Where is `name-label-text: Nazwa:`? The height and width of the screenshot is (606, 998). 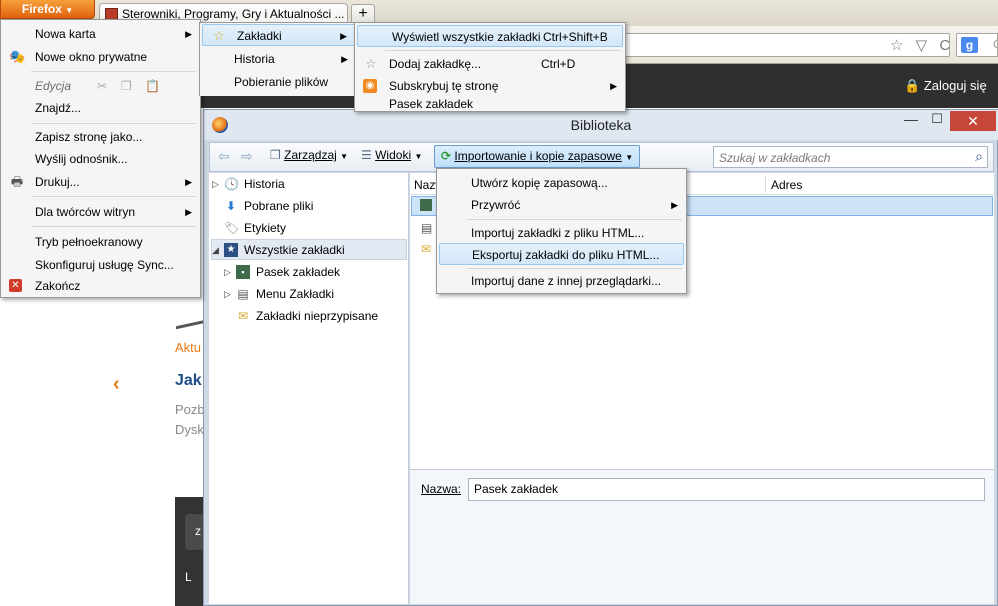
name-label-text: Nazwa: is located at coordinates (441, 489).